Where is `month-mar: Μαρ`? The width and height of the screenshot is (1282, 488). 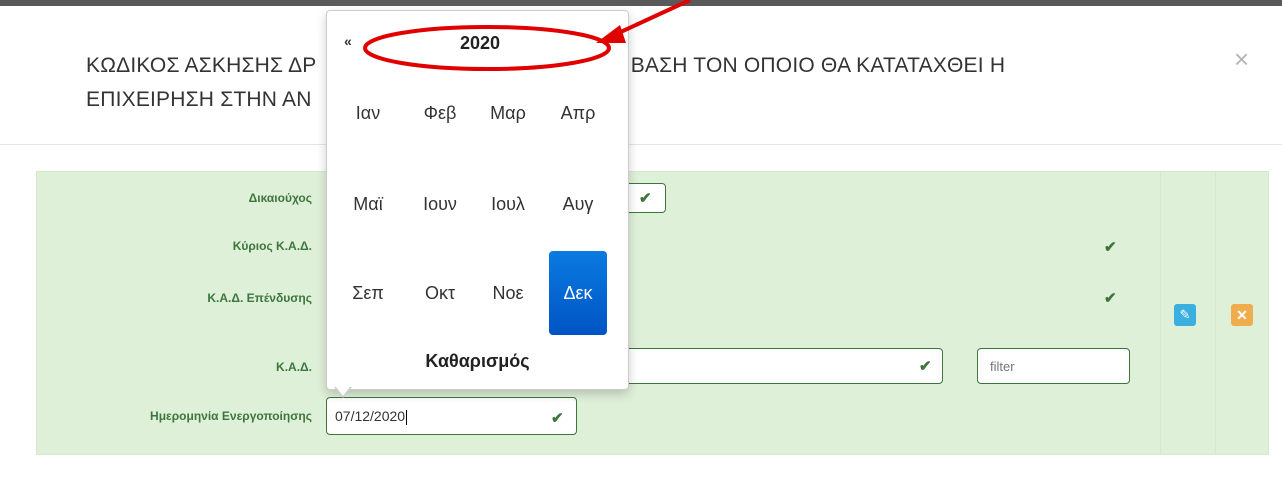
month-mar: Μαρ is located at coordinates (508, 113).